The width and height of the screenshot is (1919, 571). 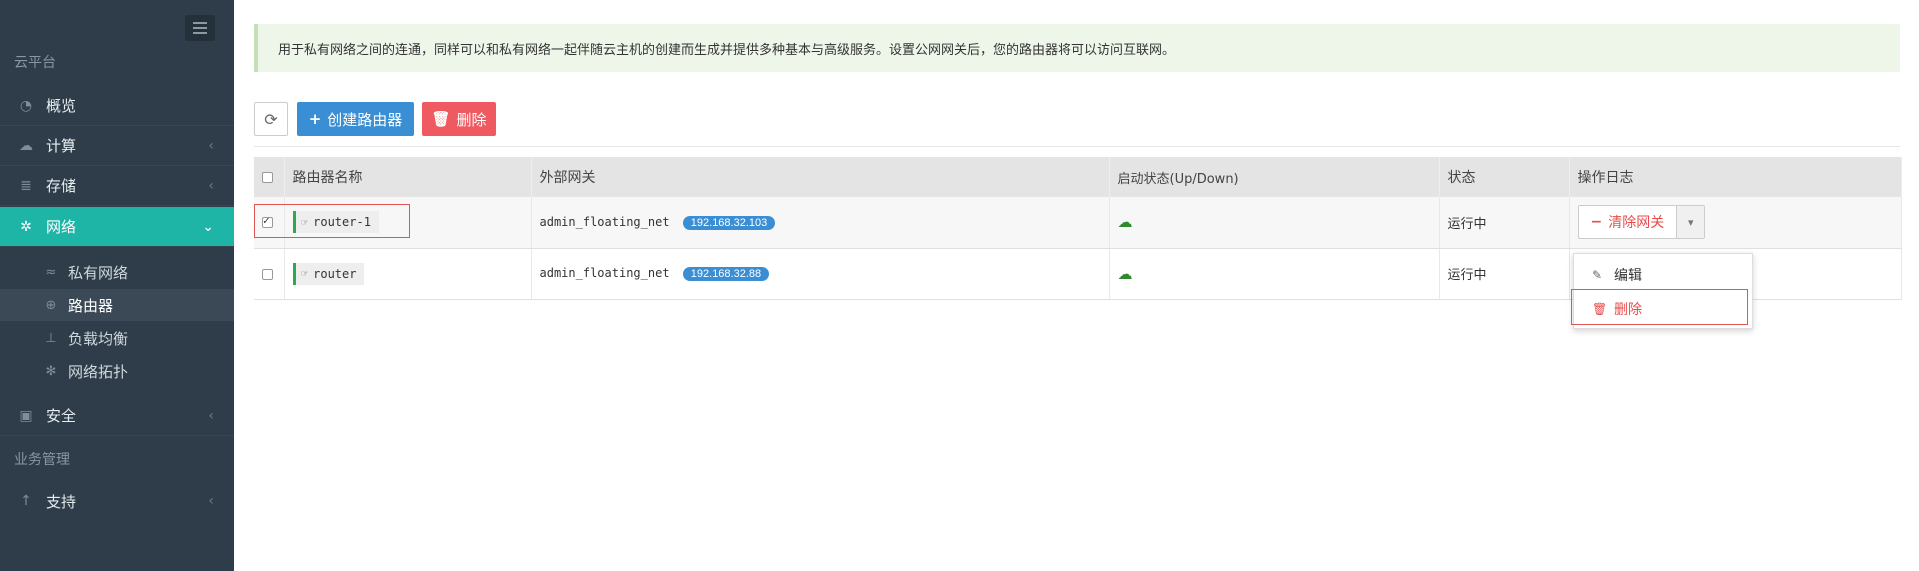 I want to click on sidebar-sub-load-balancer: ⊥ 负载均衡, so click(x=117, y=338).